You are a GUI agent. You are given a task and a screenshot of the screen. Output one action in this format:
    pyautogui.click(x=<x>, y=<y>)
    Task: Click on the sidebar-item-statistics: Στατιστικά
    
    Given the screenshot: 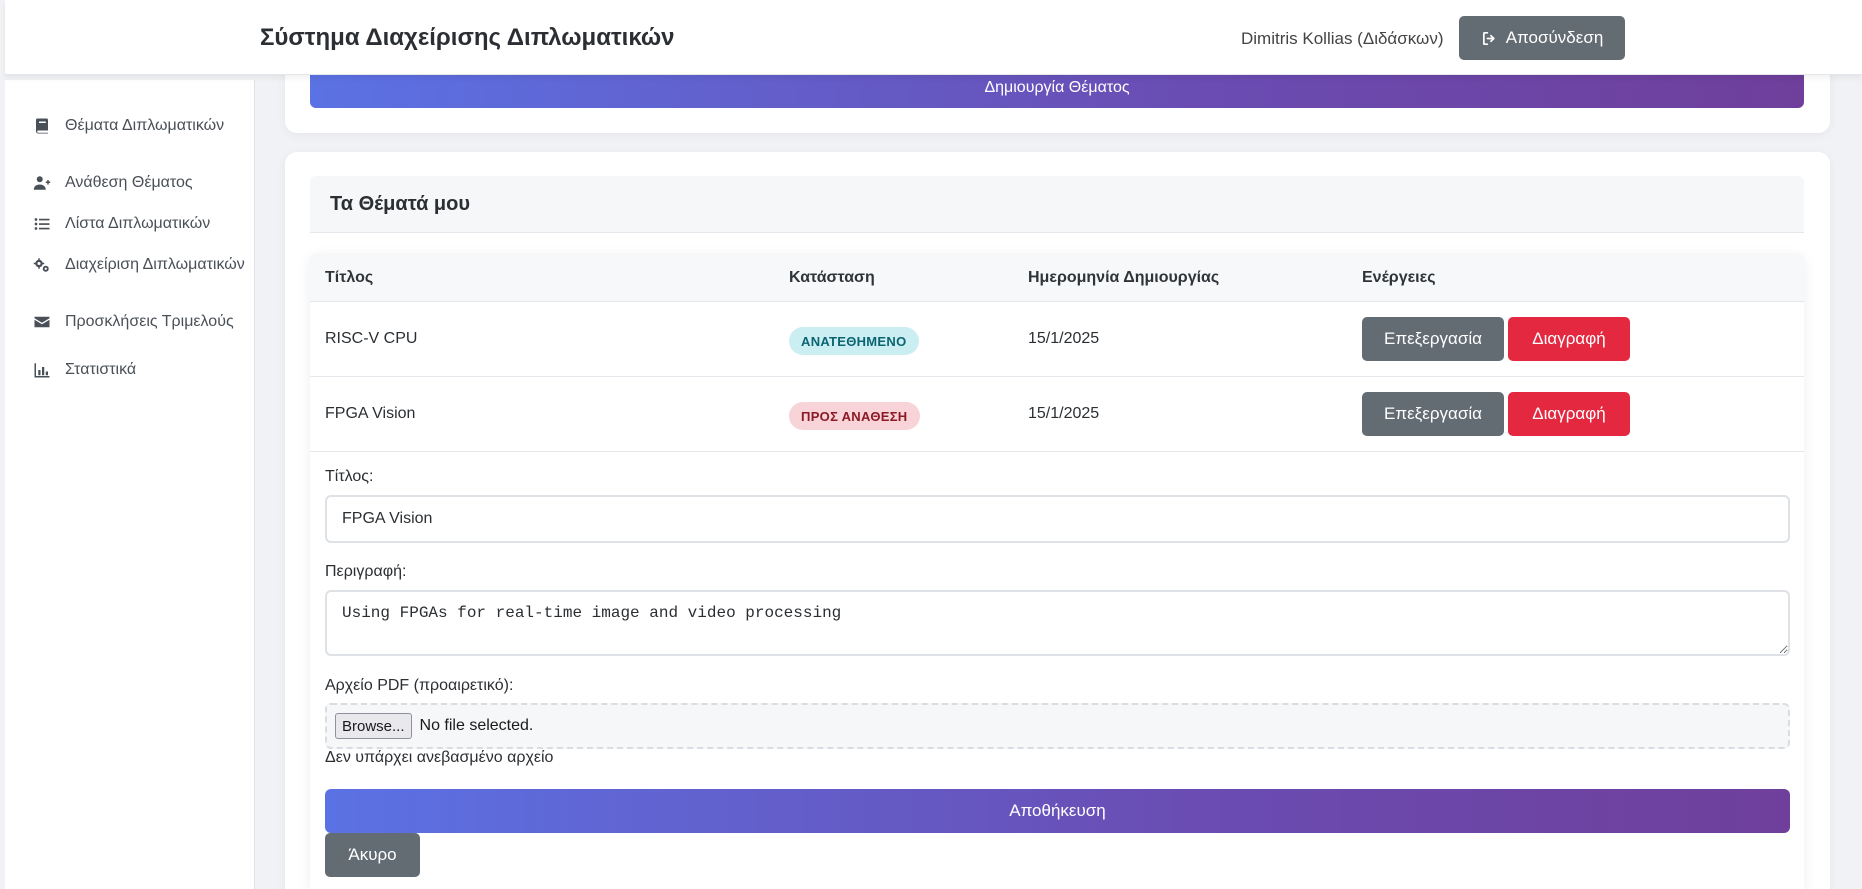 What is the action you would take?
    pyautogui.click(x=140, y=369)
    